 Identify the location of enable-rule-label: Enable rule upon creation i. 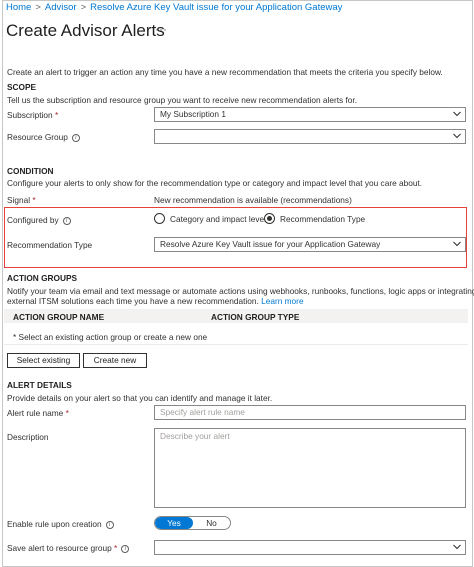
(60, 524).